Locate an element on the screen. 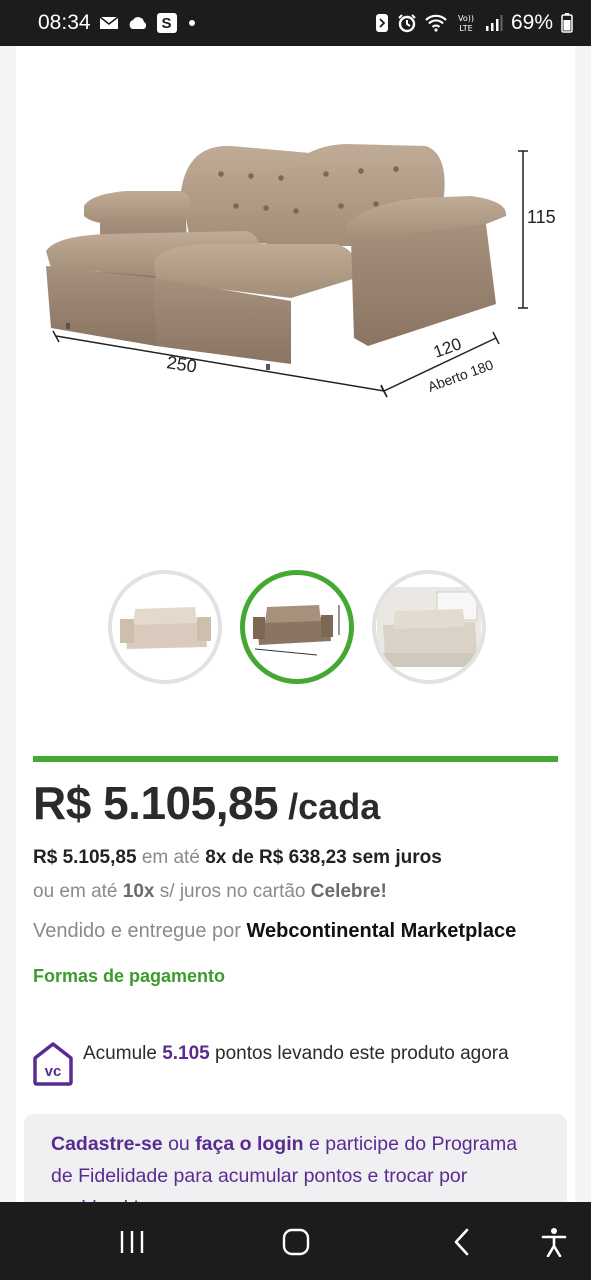  thumbnail-room is located at coordinates (429, 627).